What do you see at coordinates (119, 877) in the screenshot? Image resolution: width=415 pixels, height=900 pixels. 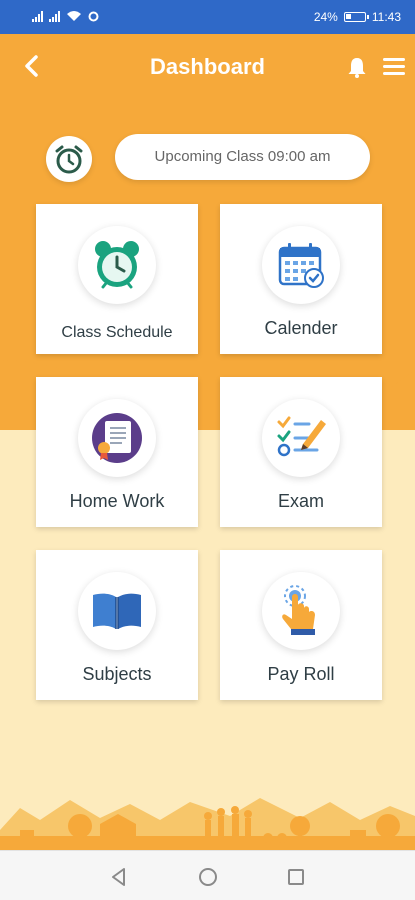 I see `back-triangle-icon` at bounding box center [119, 877].